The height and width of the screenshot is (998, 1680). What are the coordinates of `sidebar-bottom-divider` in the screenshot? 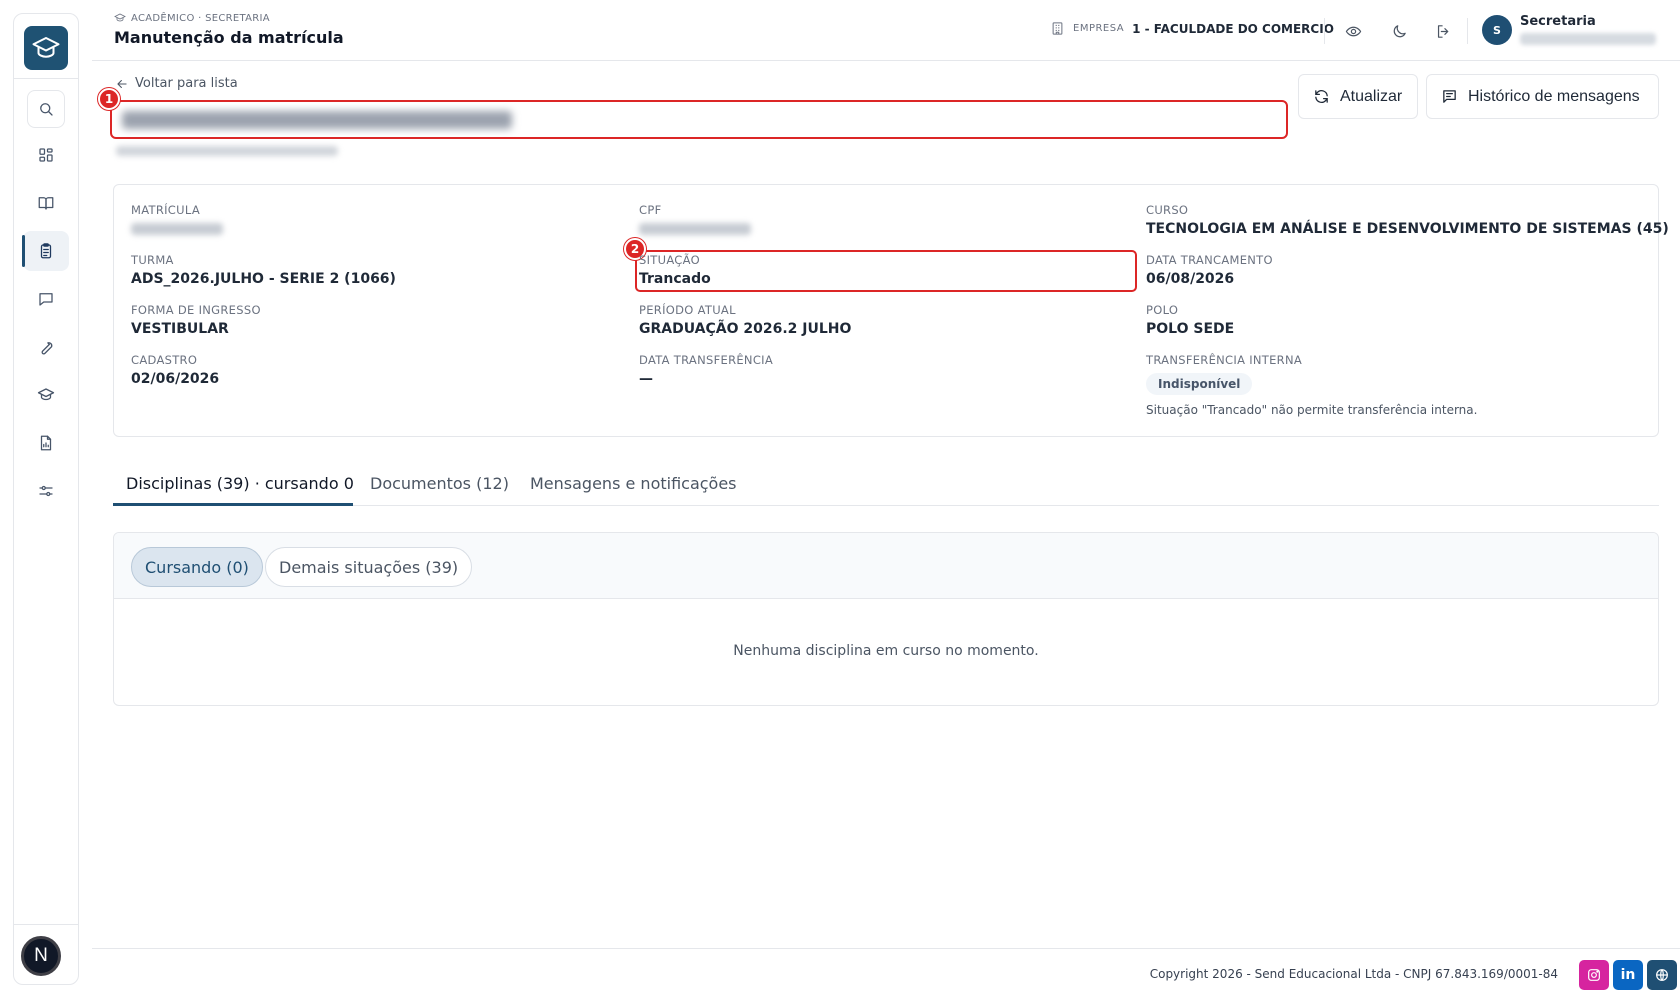 It's located at (46, 924).